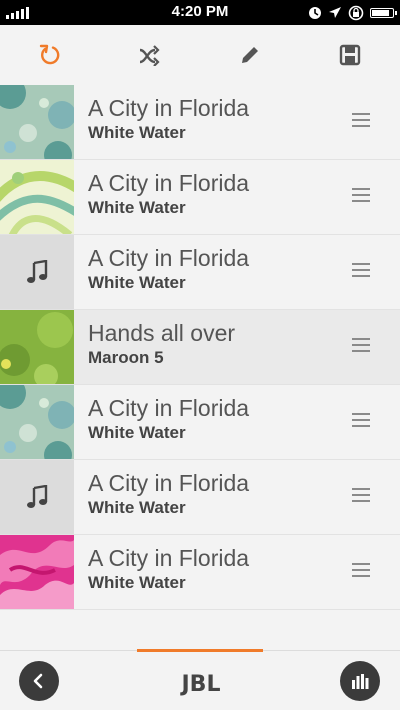  Describe the element at coordinates (315, 12) in the screenshot. I see `alarm-icon` at that location.